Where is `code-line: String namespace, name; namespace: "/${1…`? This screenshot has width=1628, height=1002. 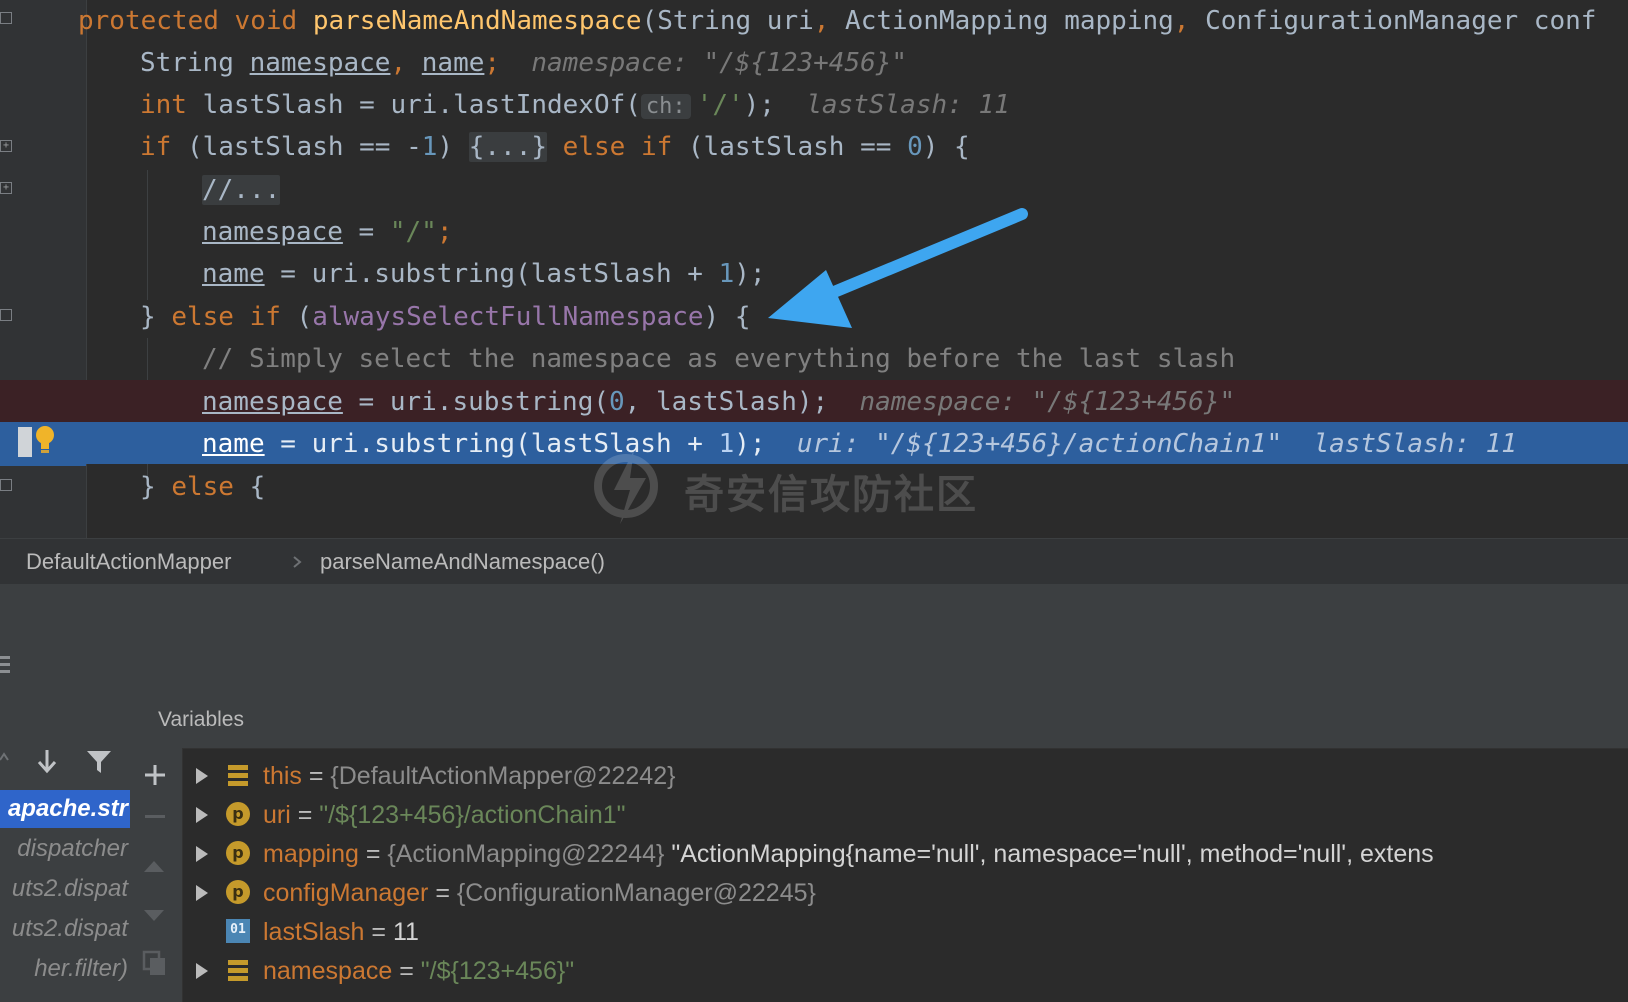
code-line: String namespace, name; namespace: "/${1… is located at coordinates (814, 63).